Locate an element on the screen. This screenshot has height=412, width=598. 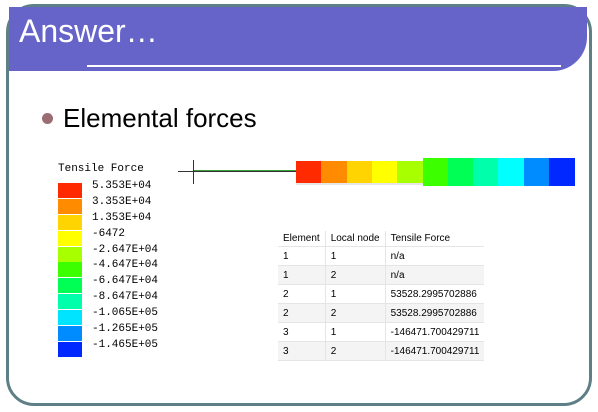
axis-horizontal is located at coordinates (237, 171).